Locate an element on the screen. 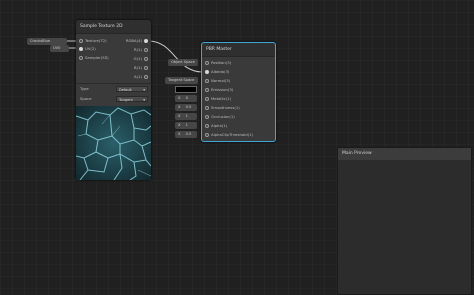 This screenshot has height=295, width=474. uv-channel-chip: UV0 is located at coordinates (59, 48).